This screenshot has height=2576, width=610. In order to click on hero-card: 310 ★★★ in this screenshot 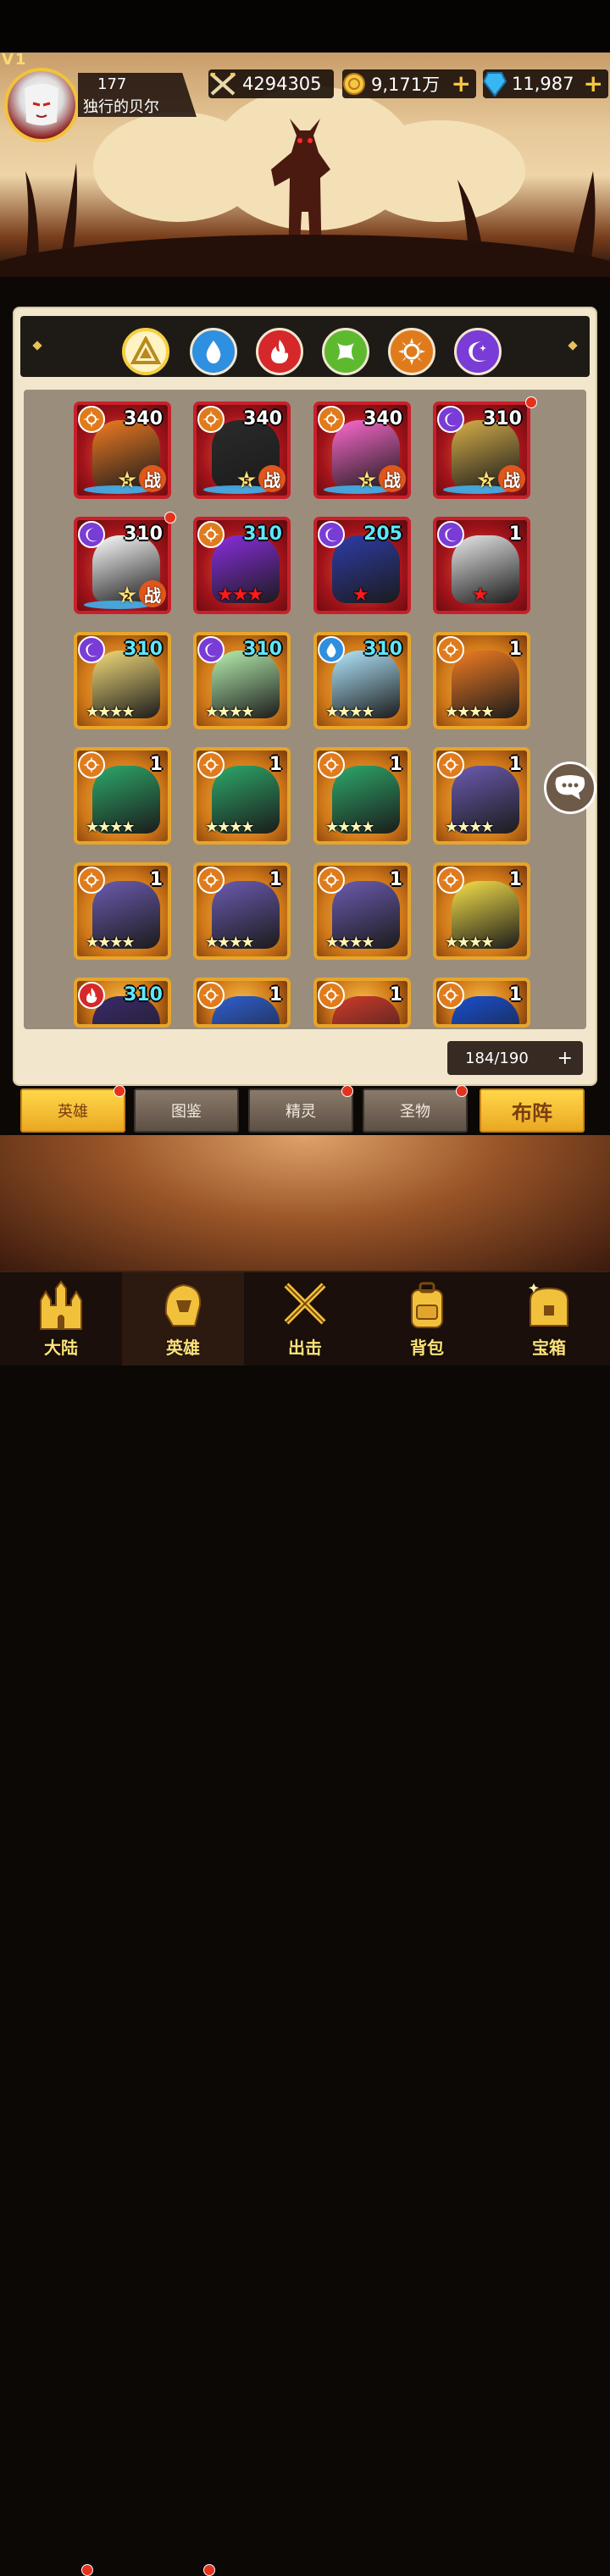, I will do `click(242, 565)`.